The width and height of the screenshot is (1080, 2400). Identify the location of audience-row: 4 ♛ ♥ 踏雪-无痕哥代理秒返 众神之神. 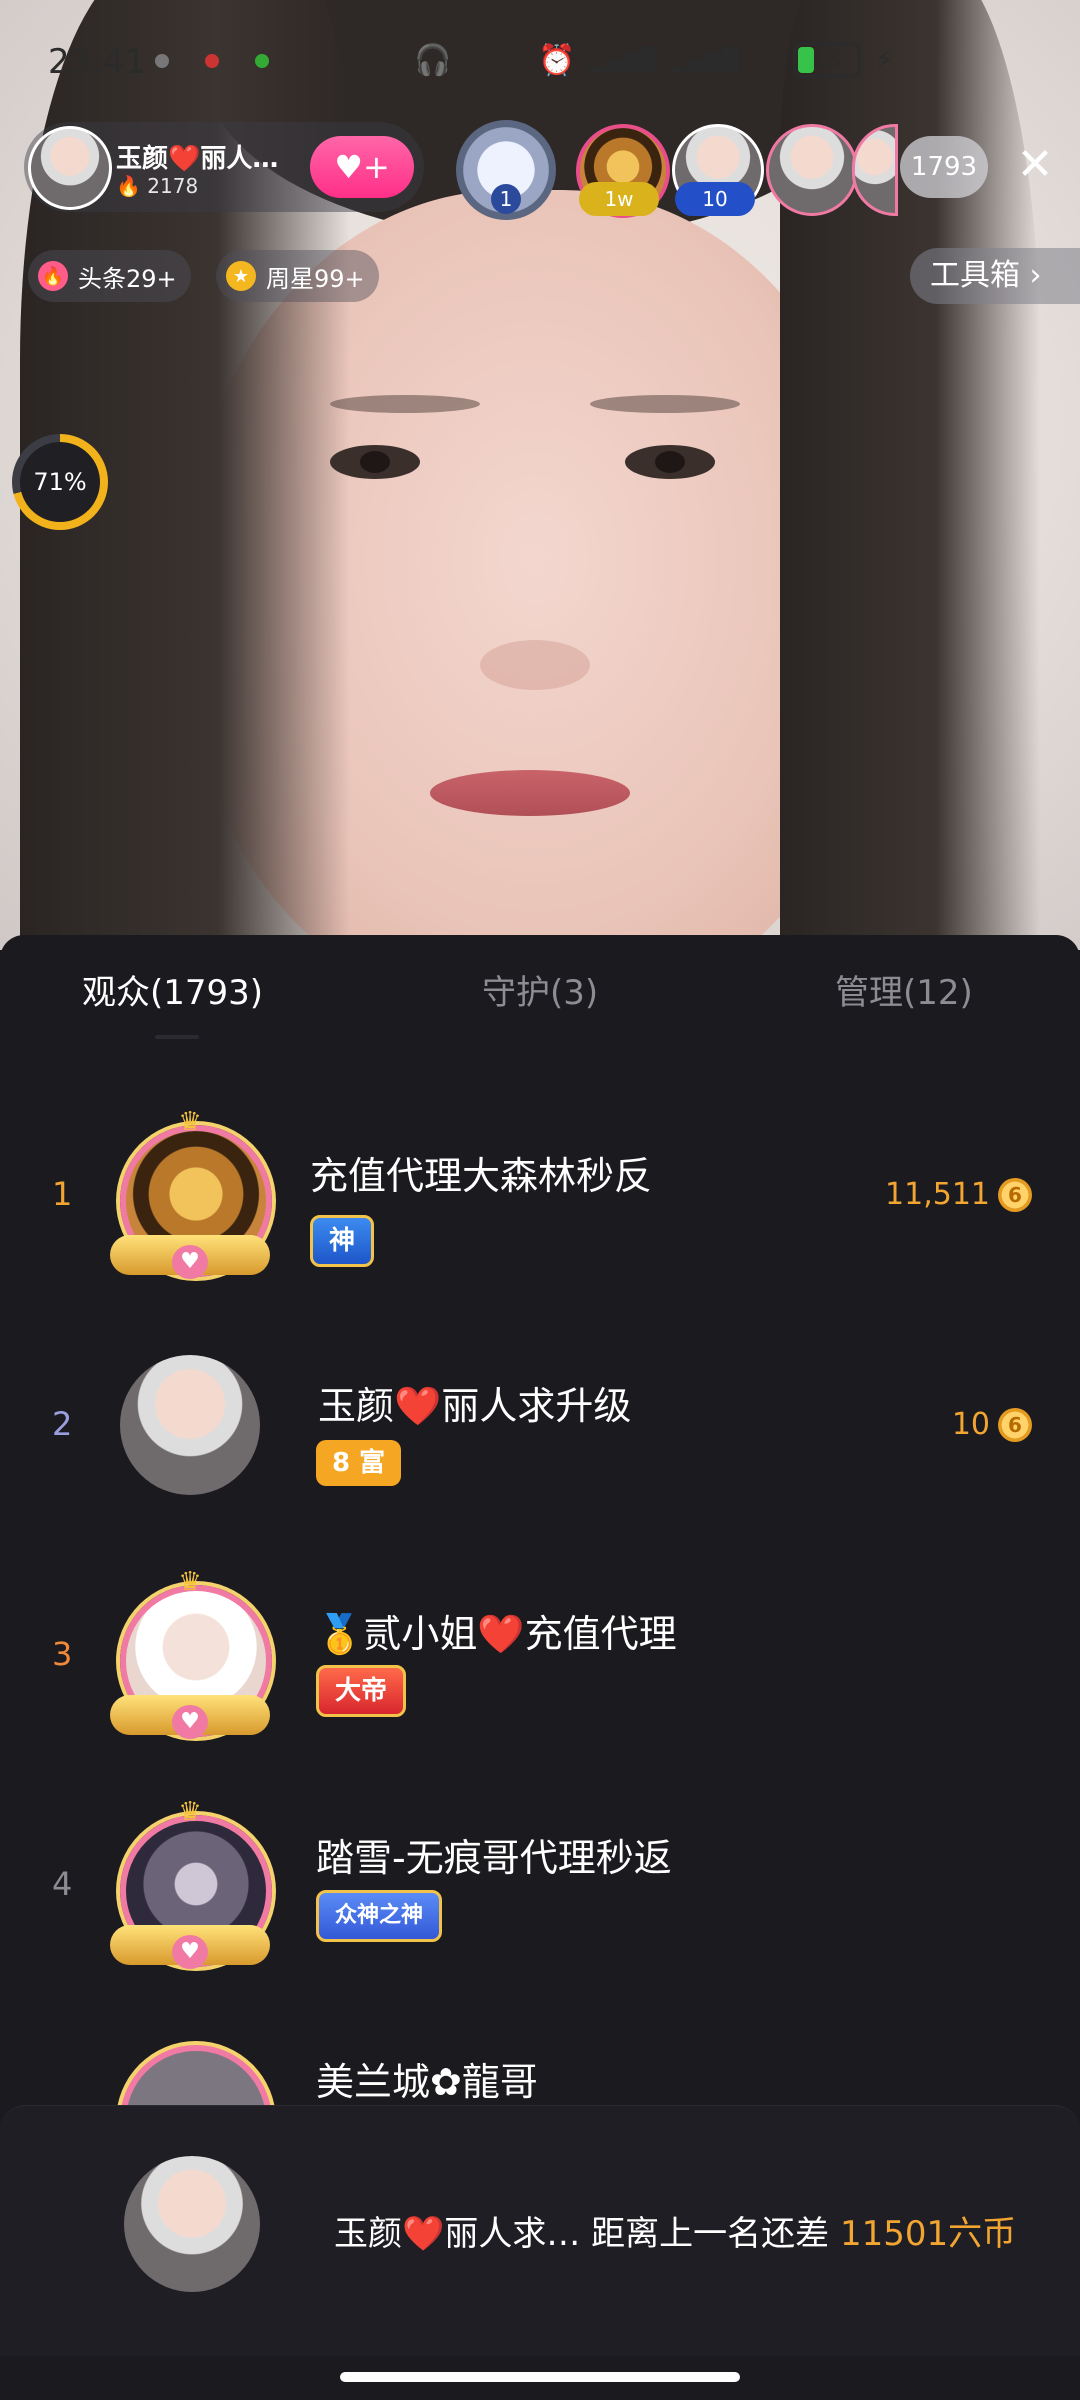
(540, 1880).